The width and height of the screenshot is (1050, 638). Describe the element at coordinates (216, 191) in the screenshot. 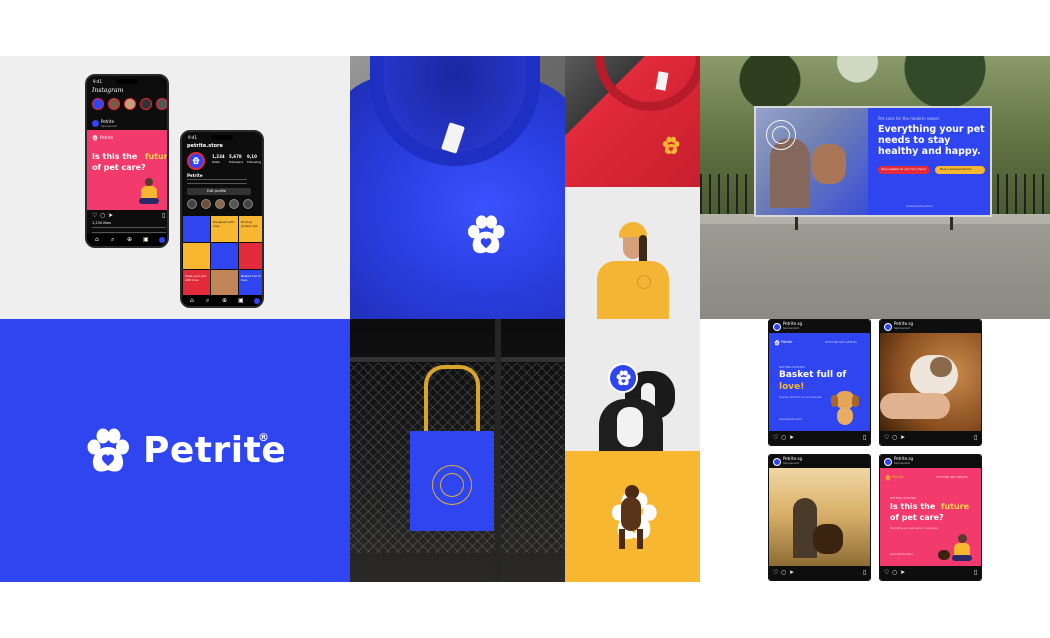

I see `edit-profile-label: Edit profile` at that location.